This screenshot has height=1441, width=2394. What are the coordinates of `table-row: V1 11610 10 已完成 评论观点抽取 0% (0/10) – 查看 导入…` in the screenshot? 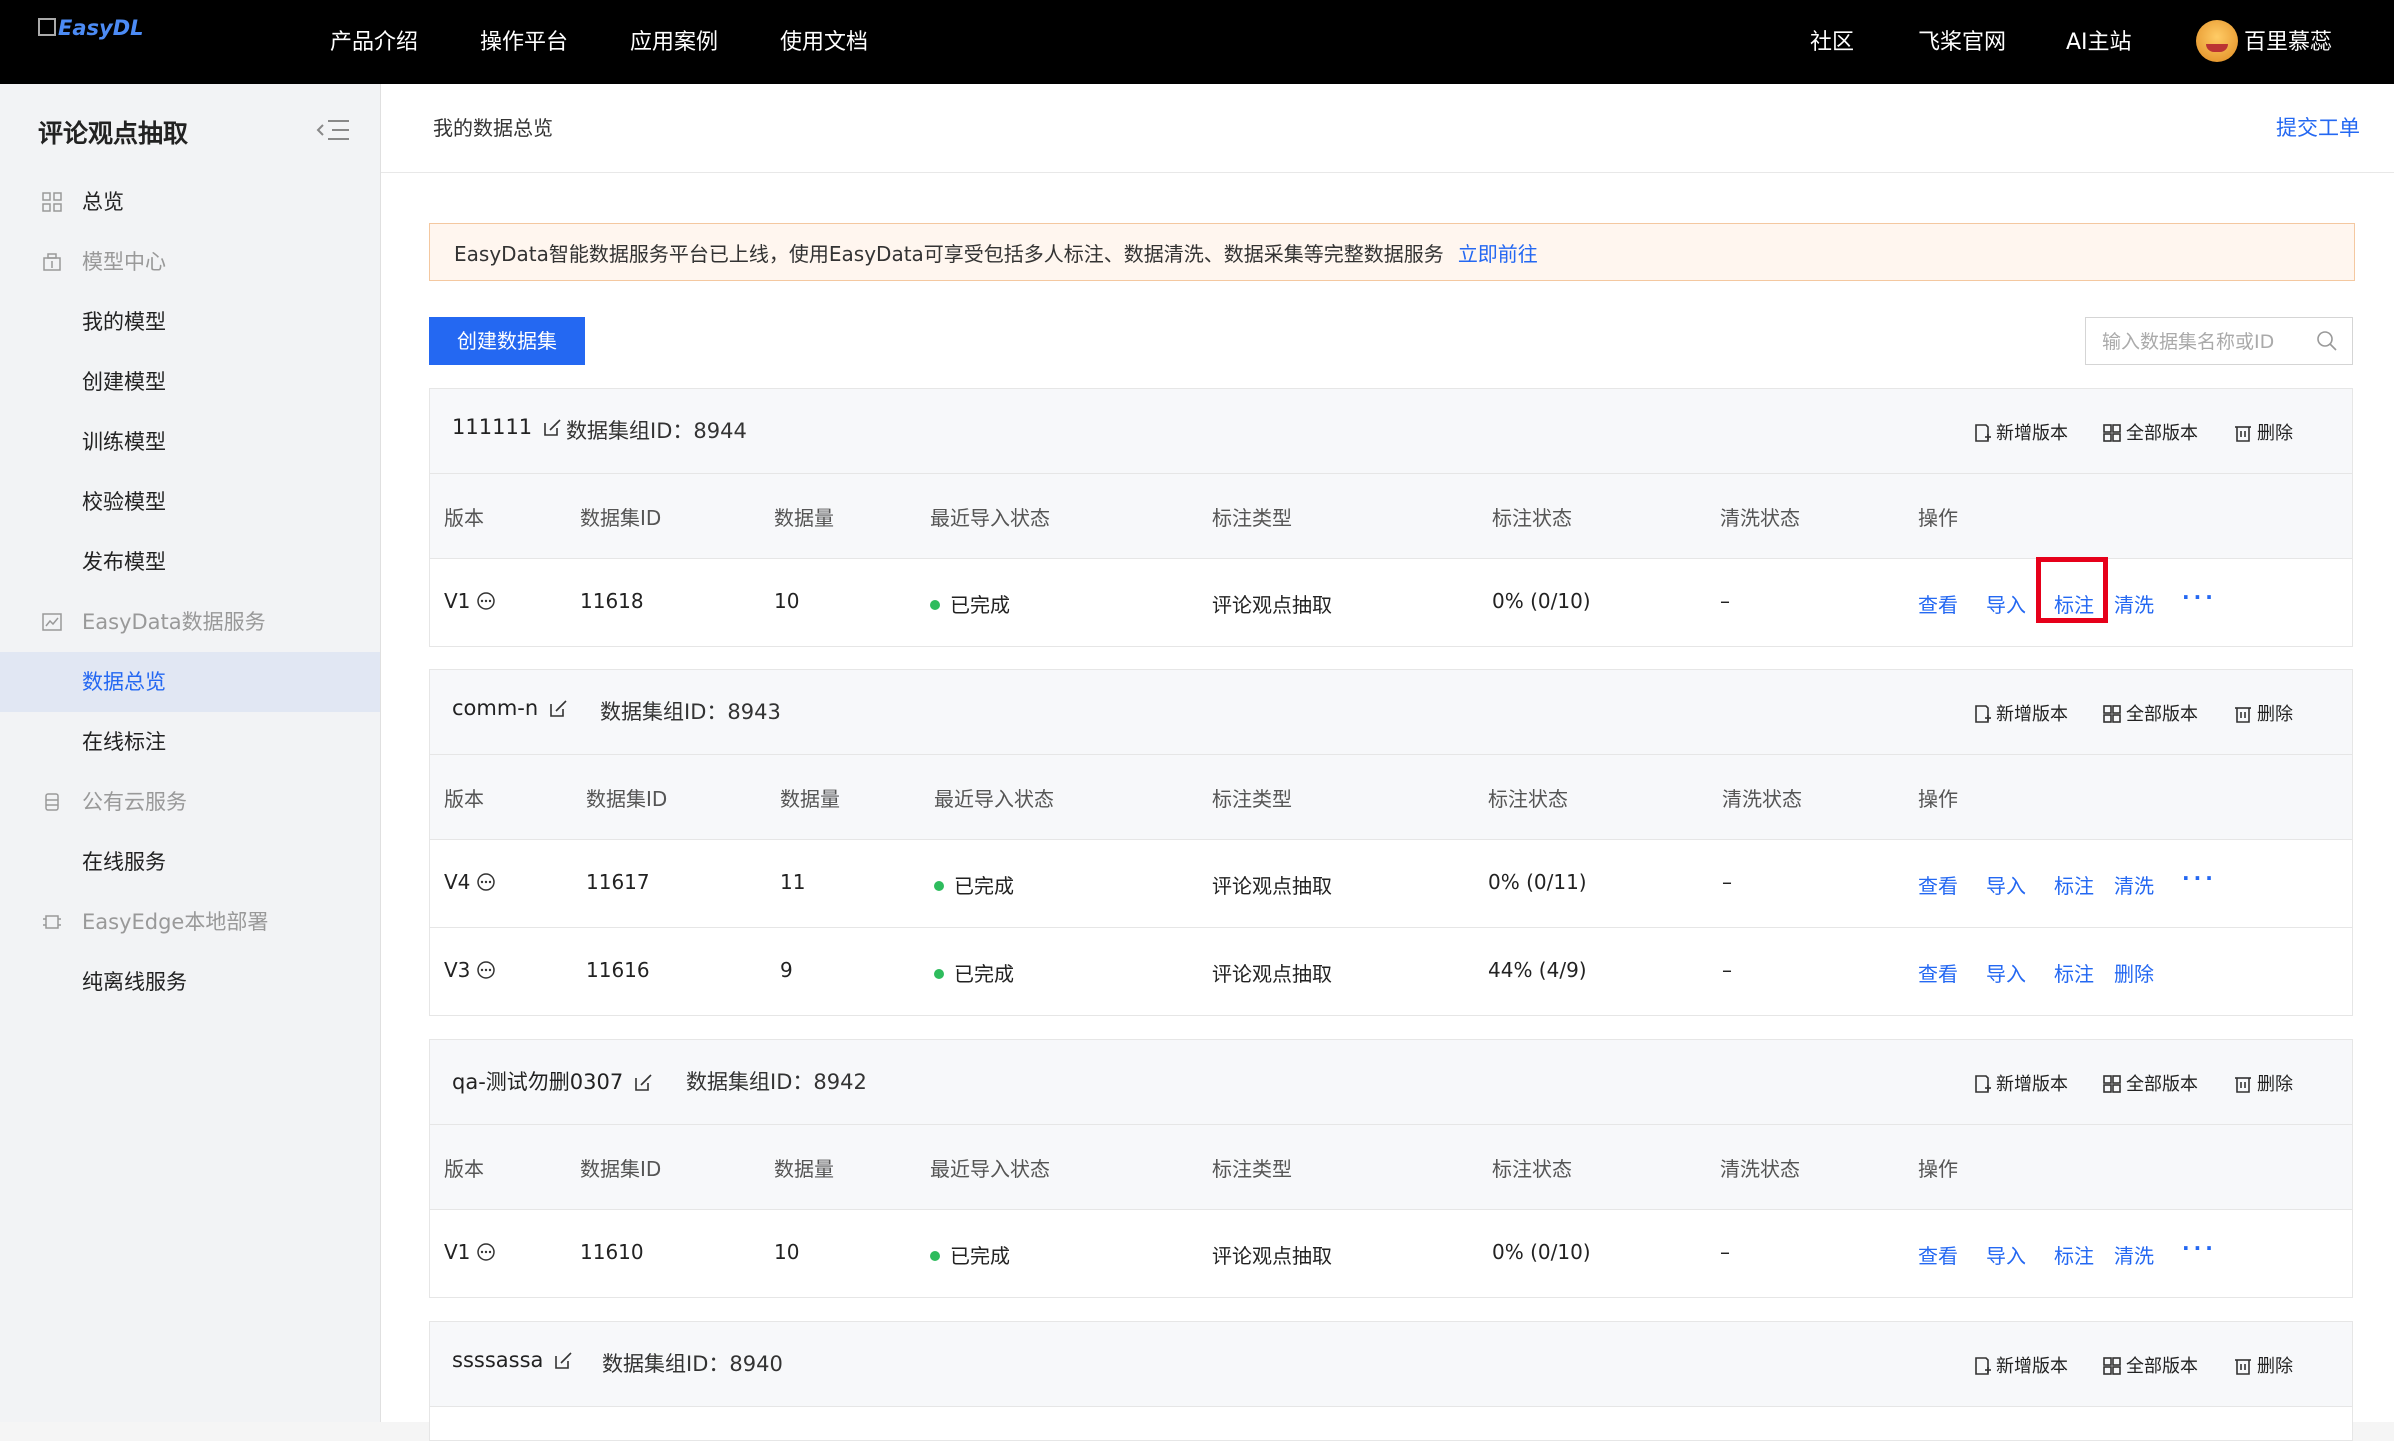 It's located at (1391, 1253).